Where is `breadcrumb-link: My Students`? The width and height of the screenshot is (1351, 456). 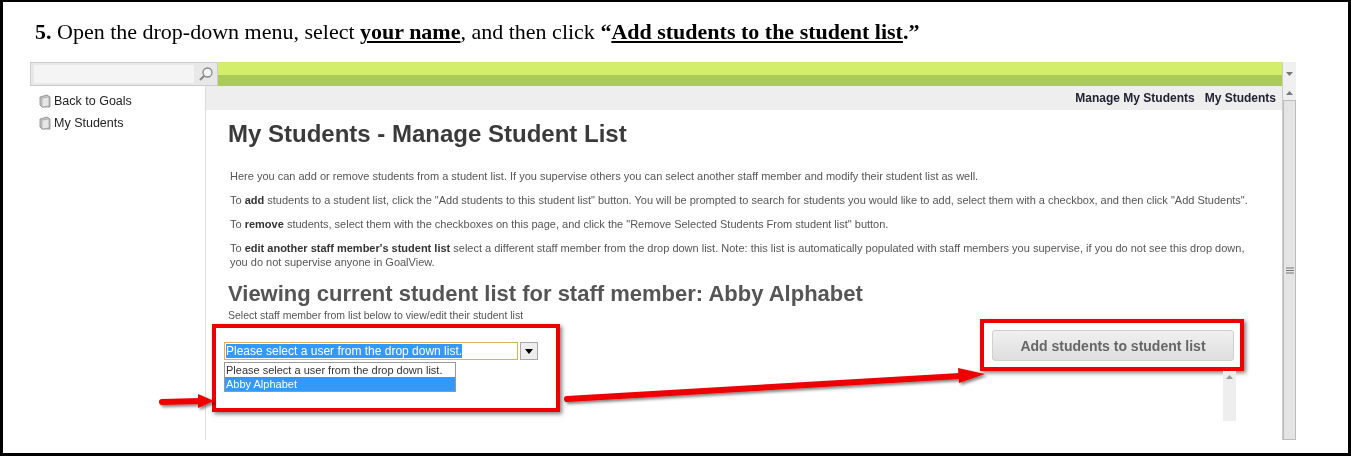
breadcrumb-link: My Students is located at coordinates (1240, 98).